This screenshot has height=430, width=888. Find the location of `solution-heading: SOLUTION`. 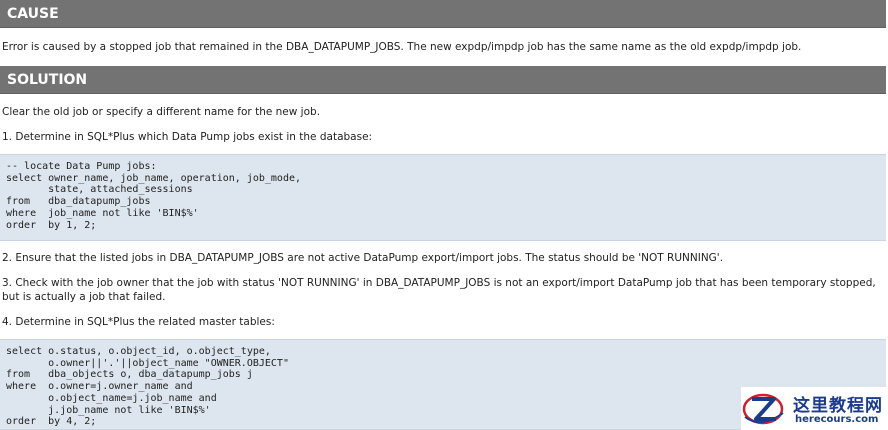

solution-heading: SOLUTION is located at coordinates (443, 80).